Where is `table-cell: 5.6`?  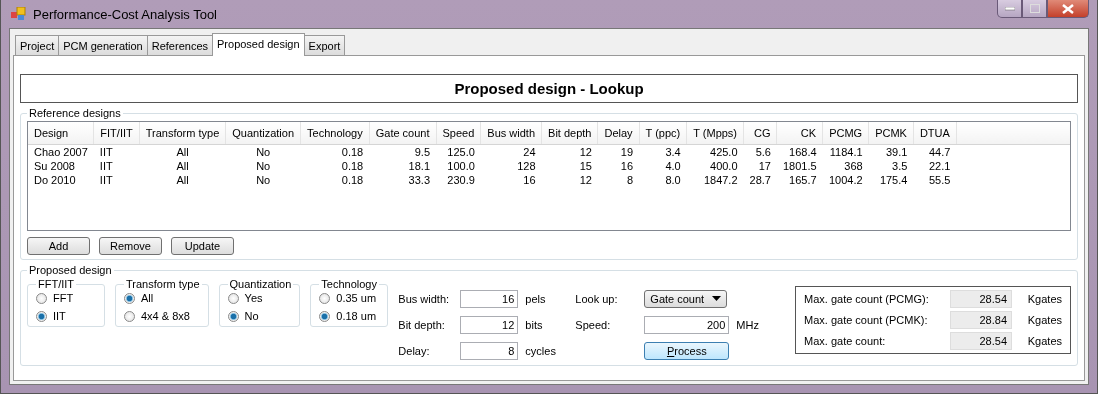
table-cell: 5.6 is located at coordinates (760, 151).